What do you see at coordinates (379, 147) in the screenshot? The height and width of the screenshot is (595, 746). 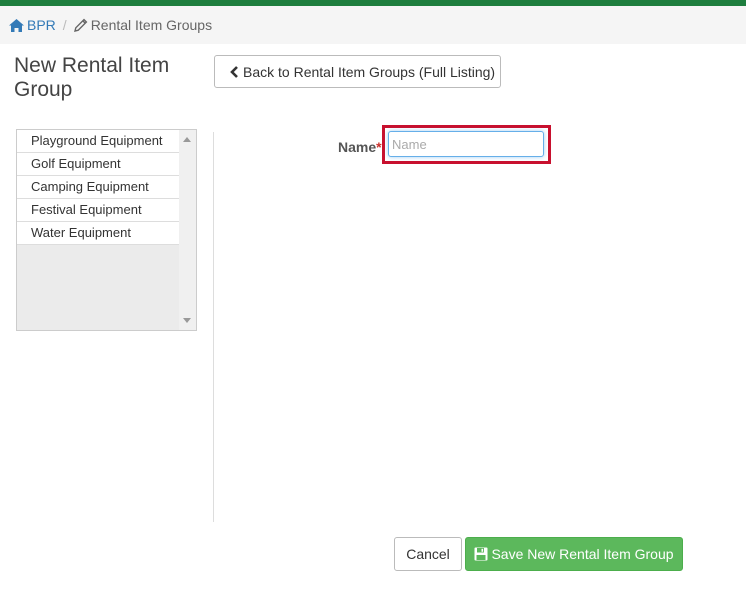 I see `required-marker: *` at bounding box center [379, 147].